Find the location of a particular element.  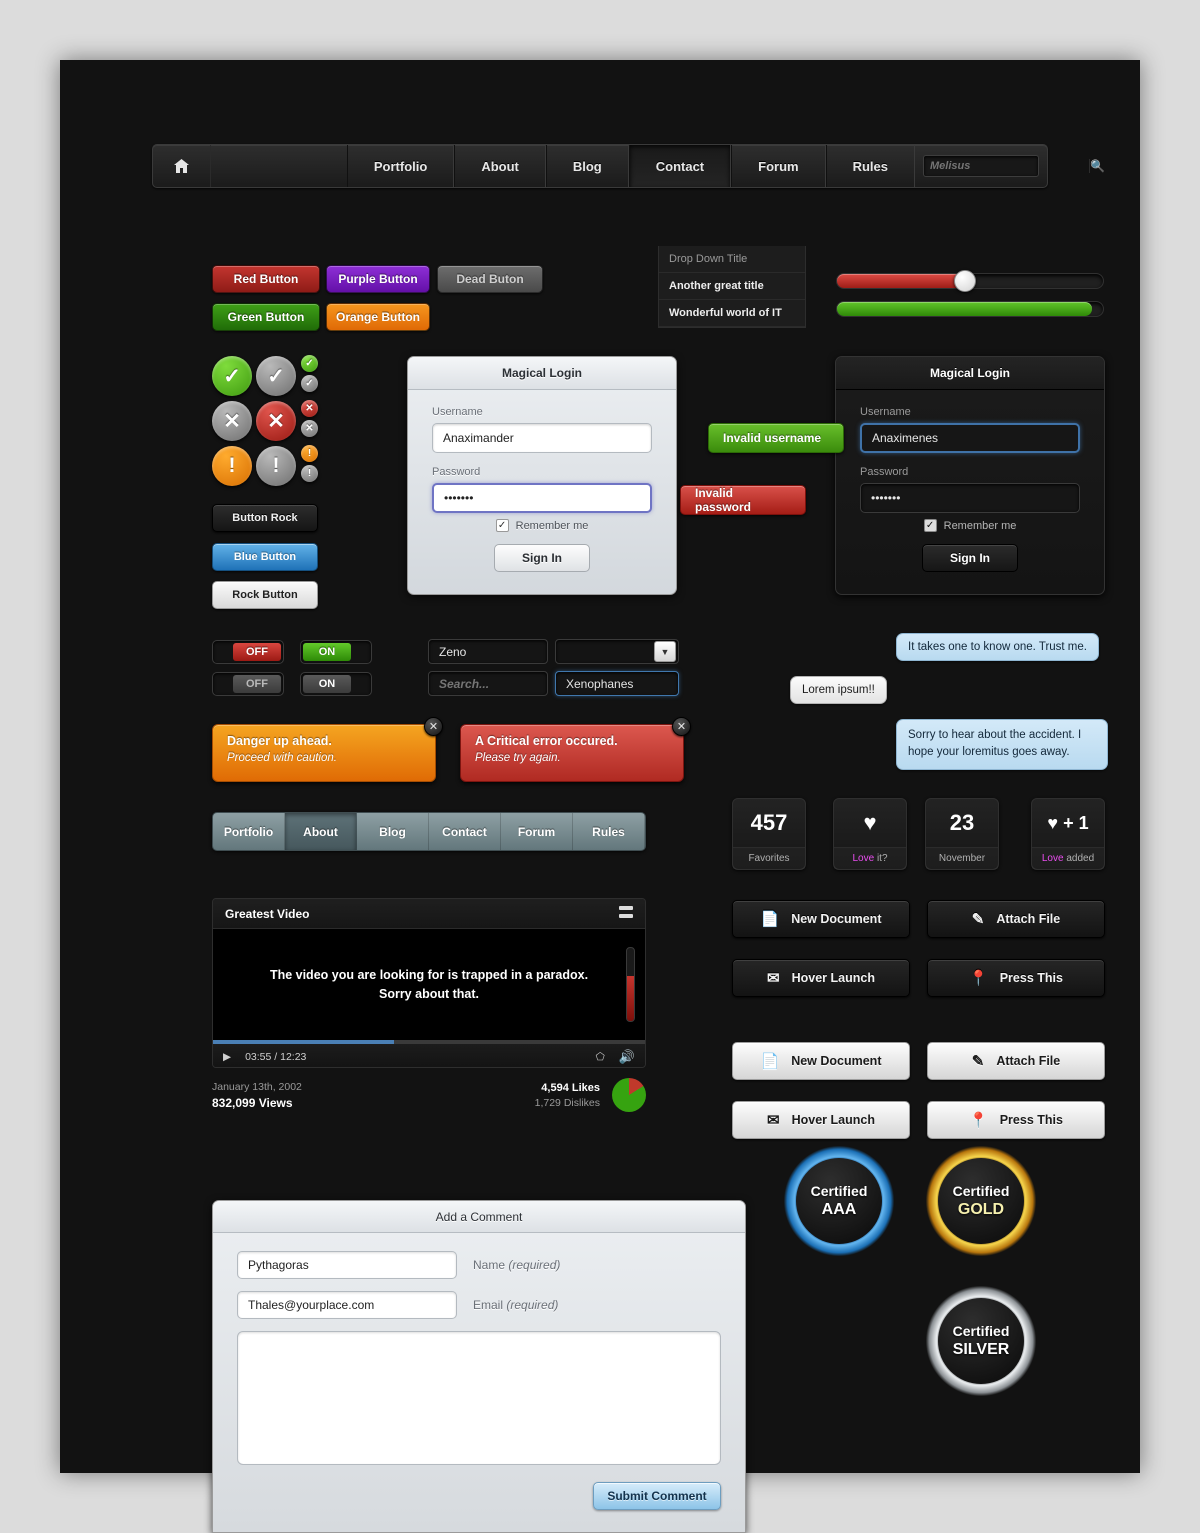

stepper-field: ⇵ is located at coordinates (520, 651).